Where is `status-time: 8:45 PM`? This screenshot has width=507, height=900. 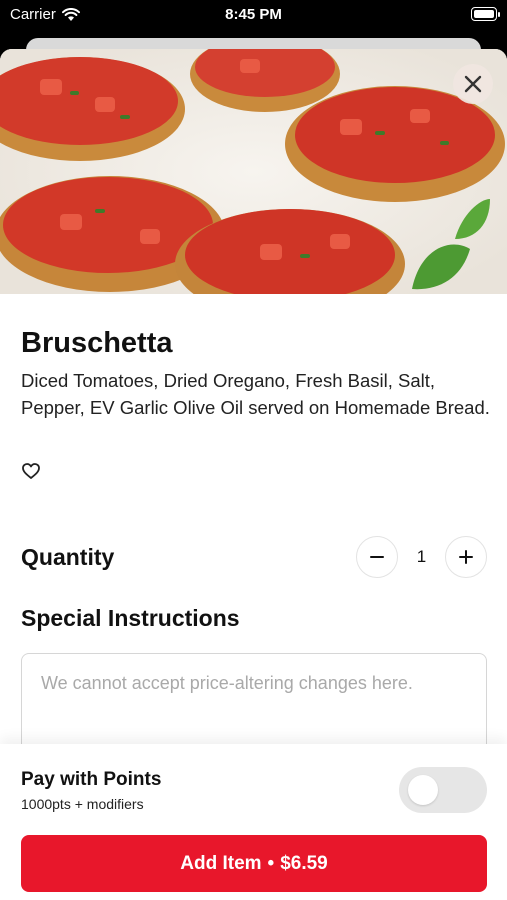 status-time: 8:45 PM is located at coordinates (253, 14).